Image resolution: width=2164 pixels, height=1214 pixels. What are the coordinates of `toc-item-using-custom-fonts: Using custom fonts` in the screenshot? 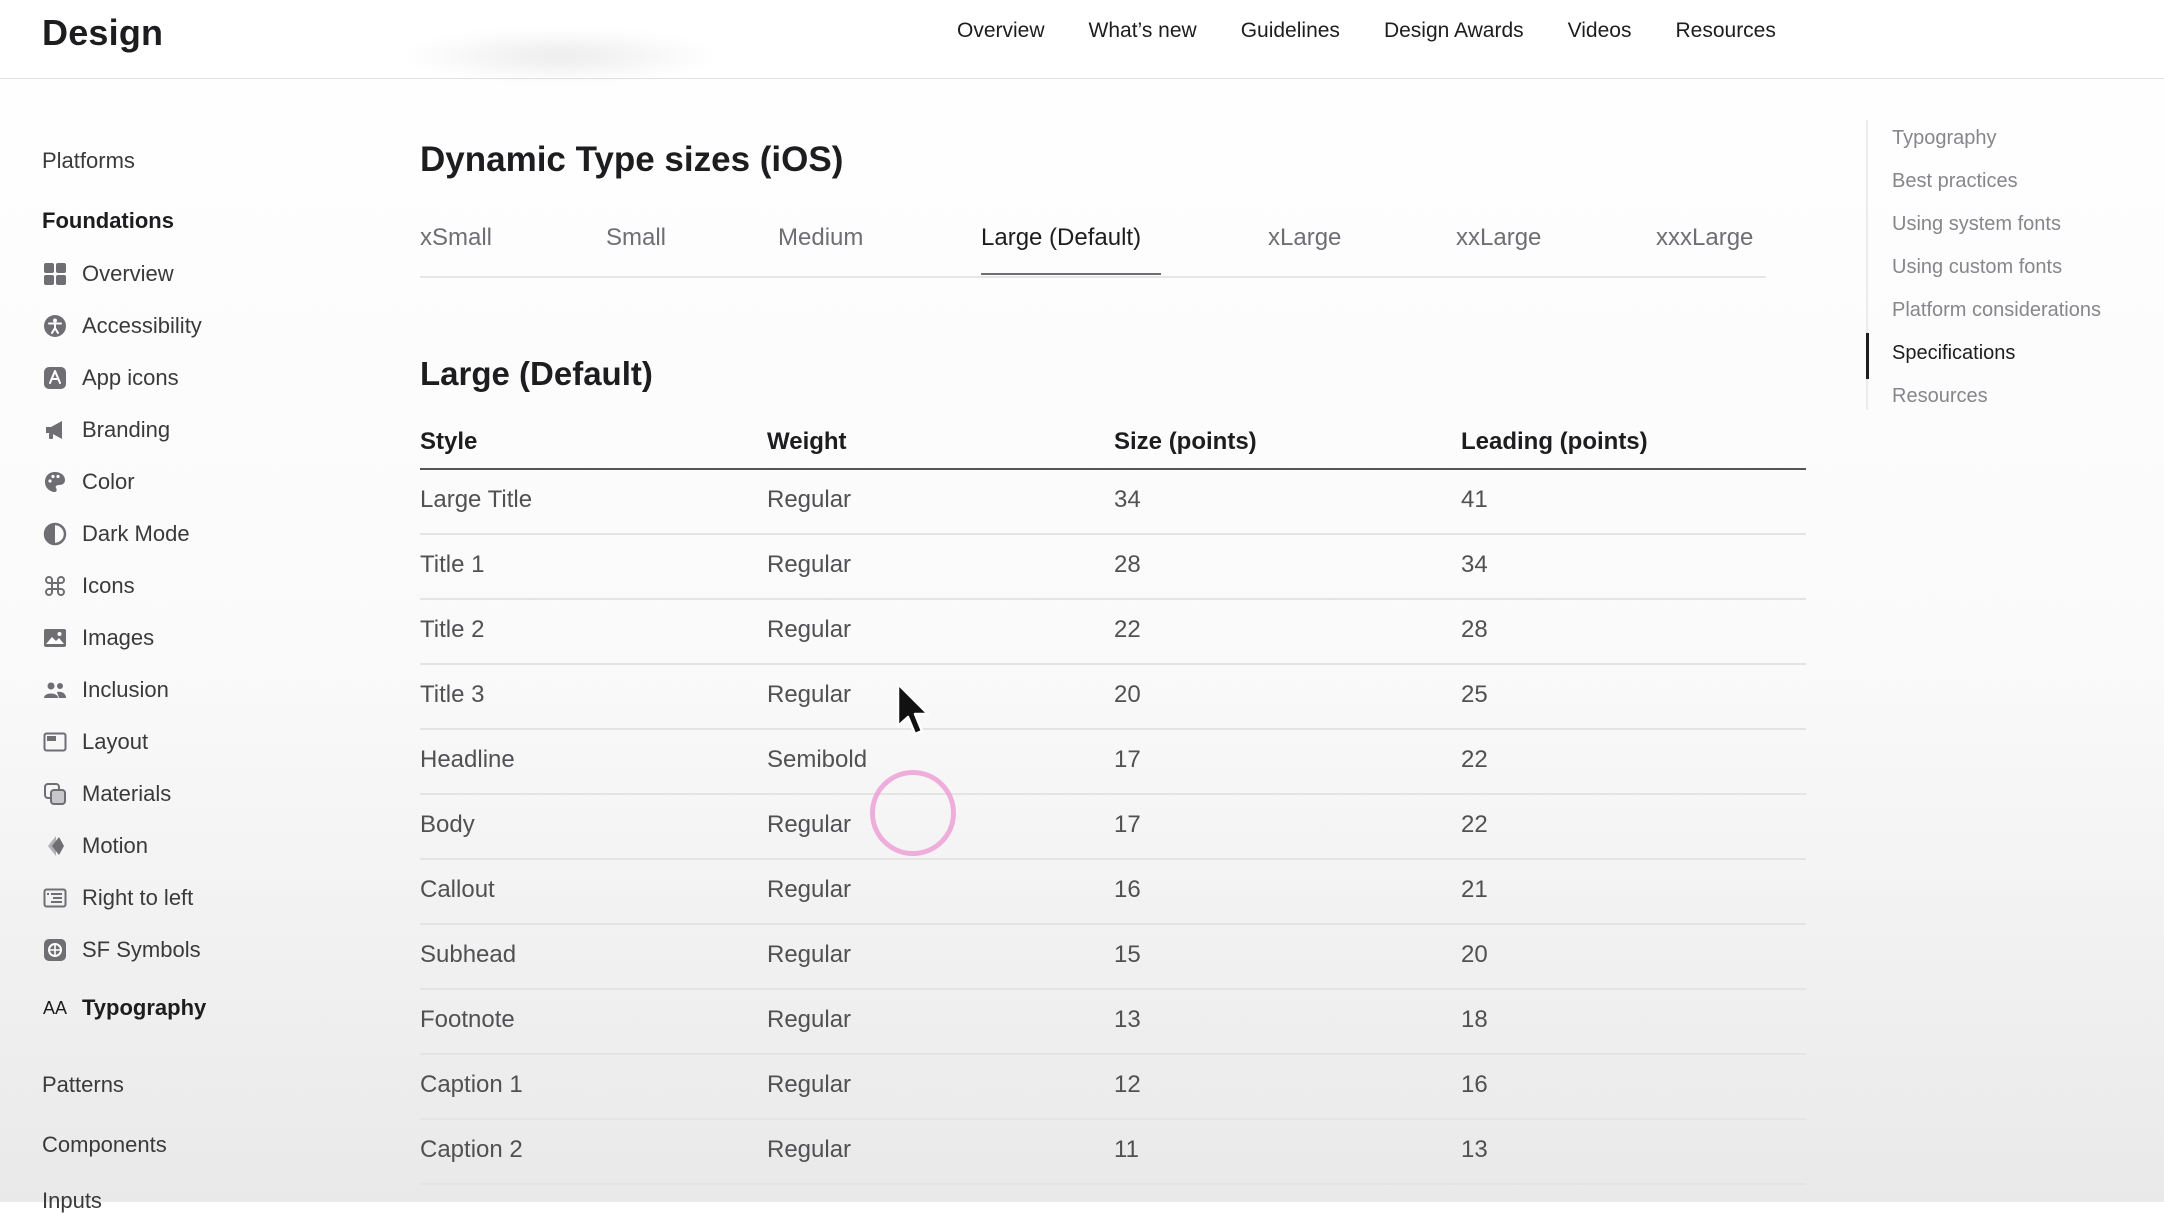 It's located at (1977, 267).